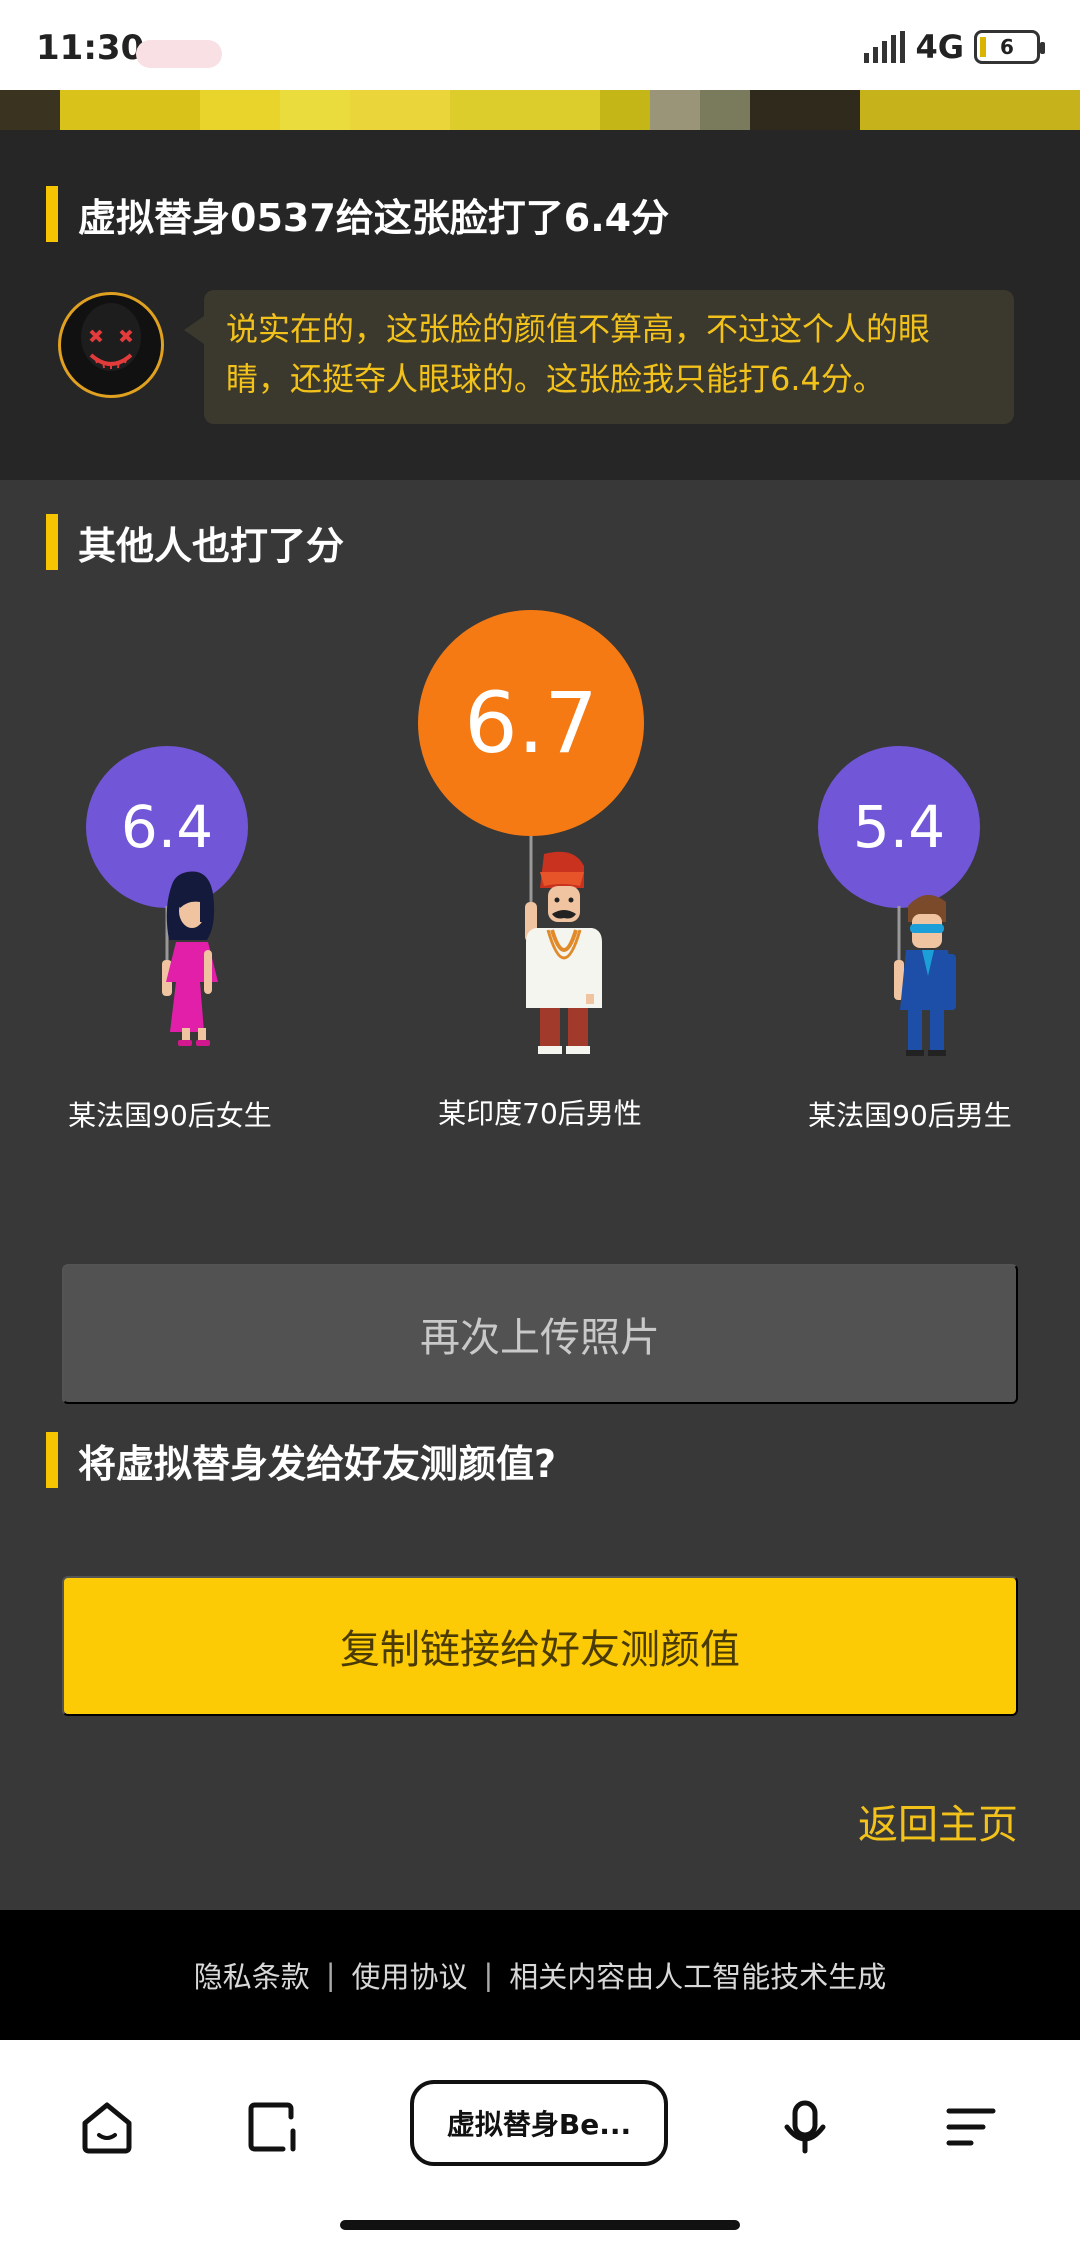 This screenshot has height=2248, width=1080. Describe the element at coordinates (170, 1115) in the screenshot. I see `judge-caption: 某法国90后女生` at that location.